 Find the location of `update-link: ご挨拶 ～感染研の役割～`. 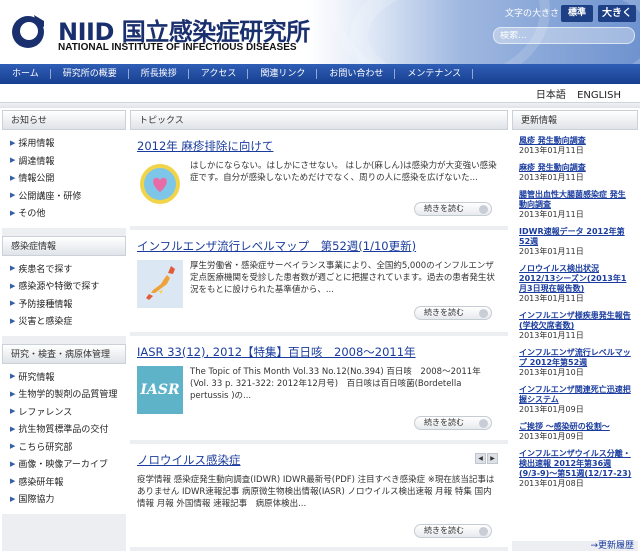

update-link: ご挨拶 ～感染研の役割～ is located at coordinates (575, 427).